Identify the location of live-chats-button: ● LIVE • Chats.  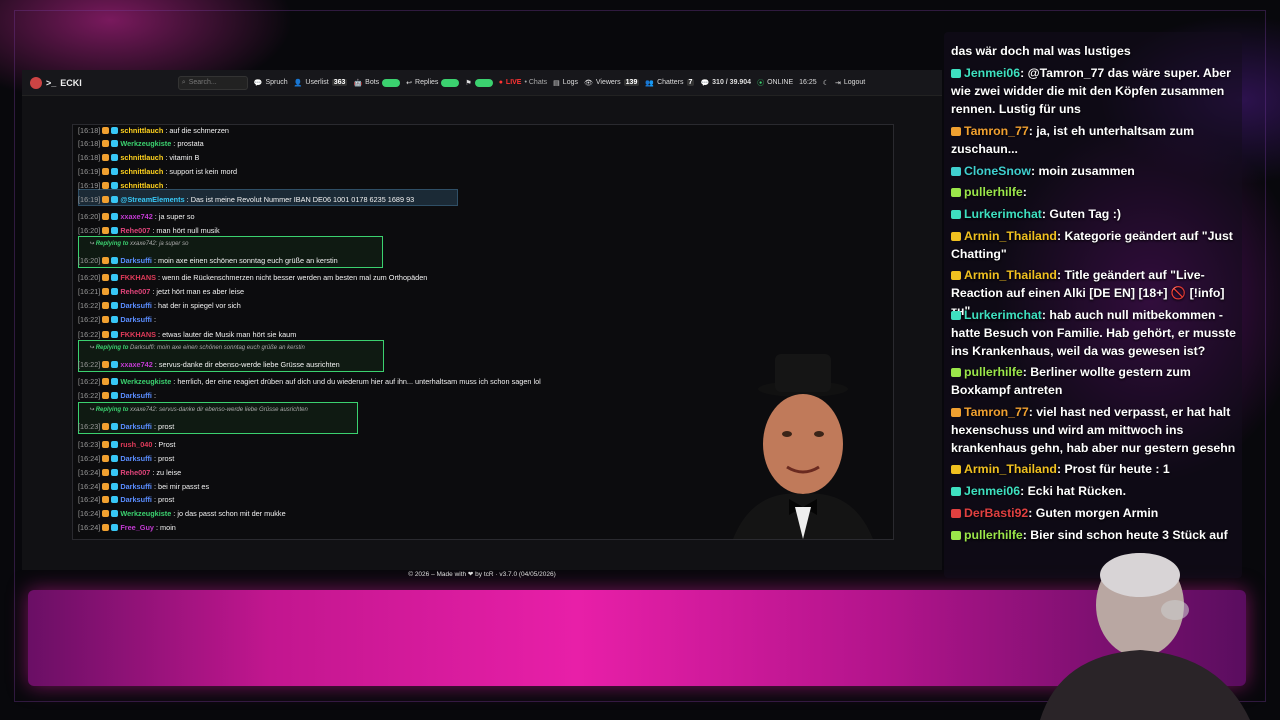
(523, 82).